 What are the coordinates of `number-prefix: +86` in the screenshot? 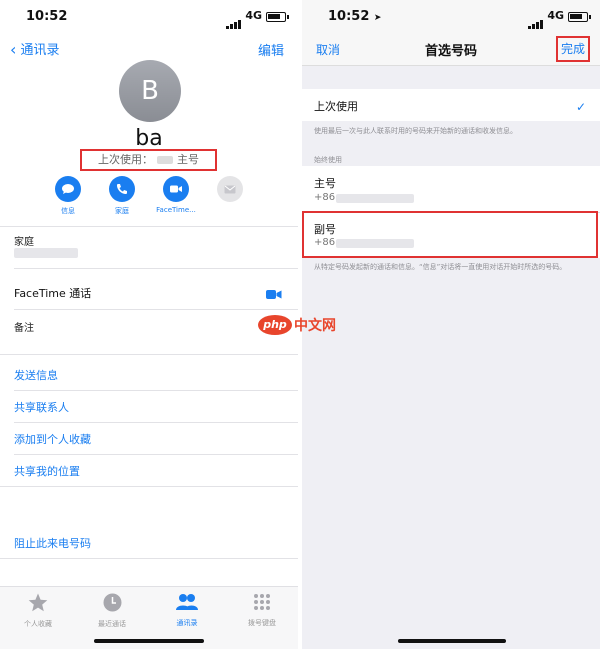 It's located at (325, 197).